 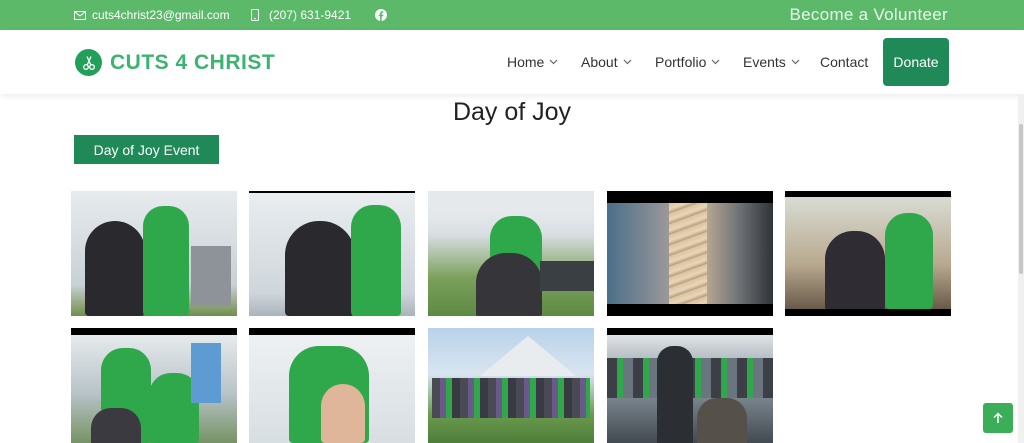 I want to click on nav-contact: Contact, so click(x=844, y=62).